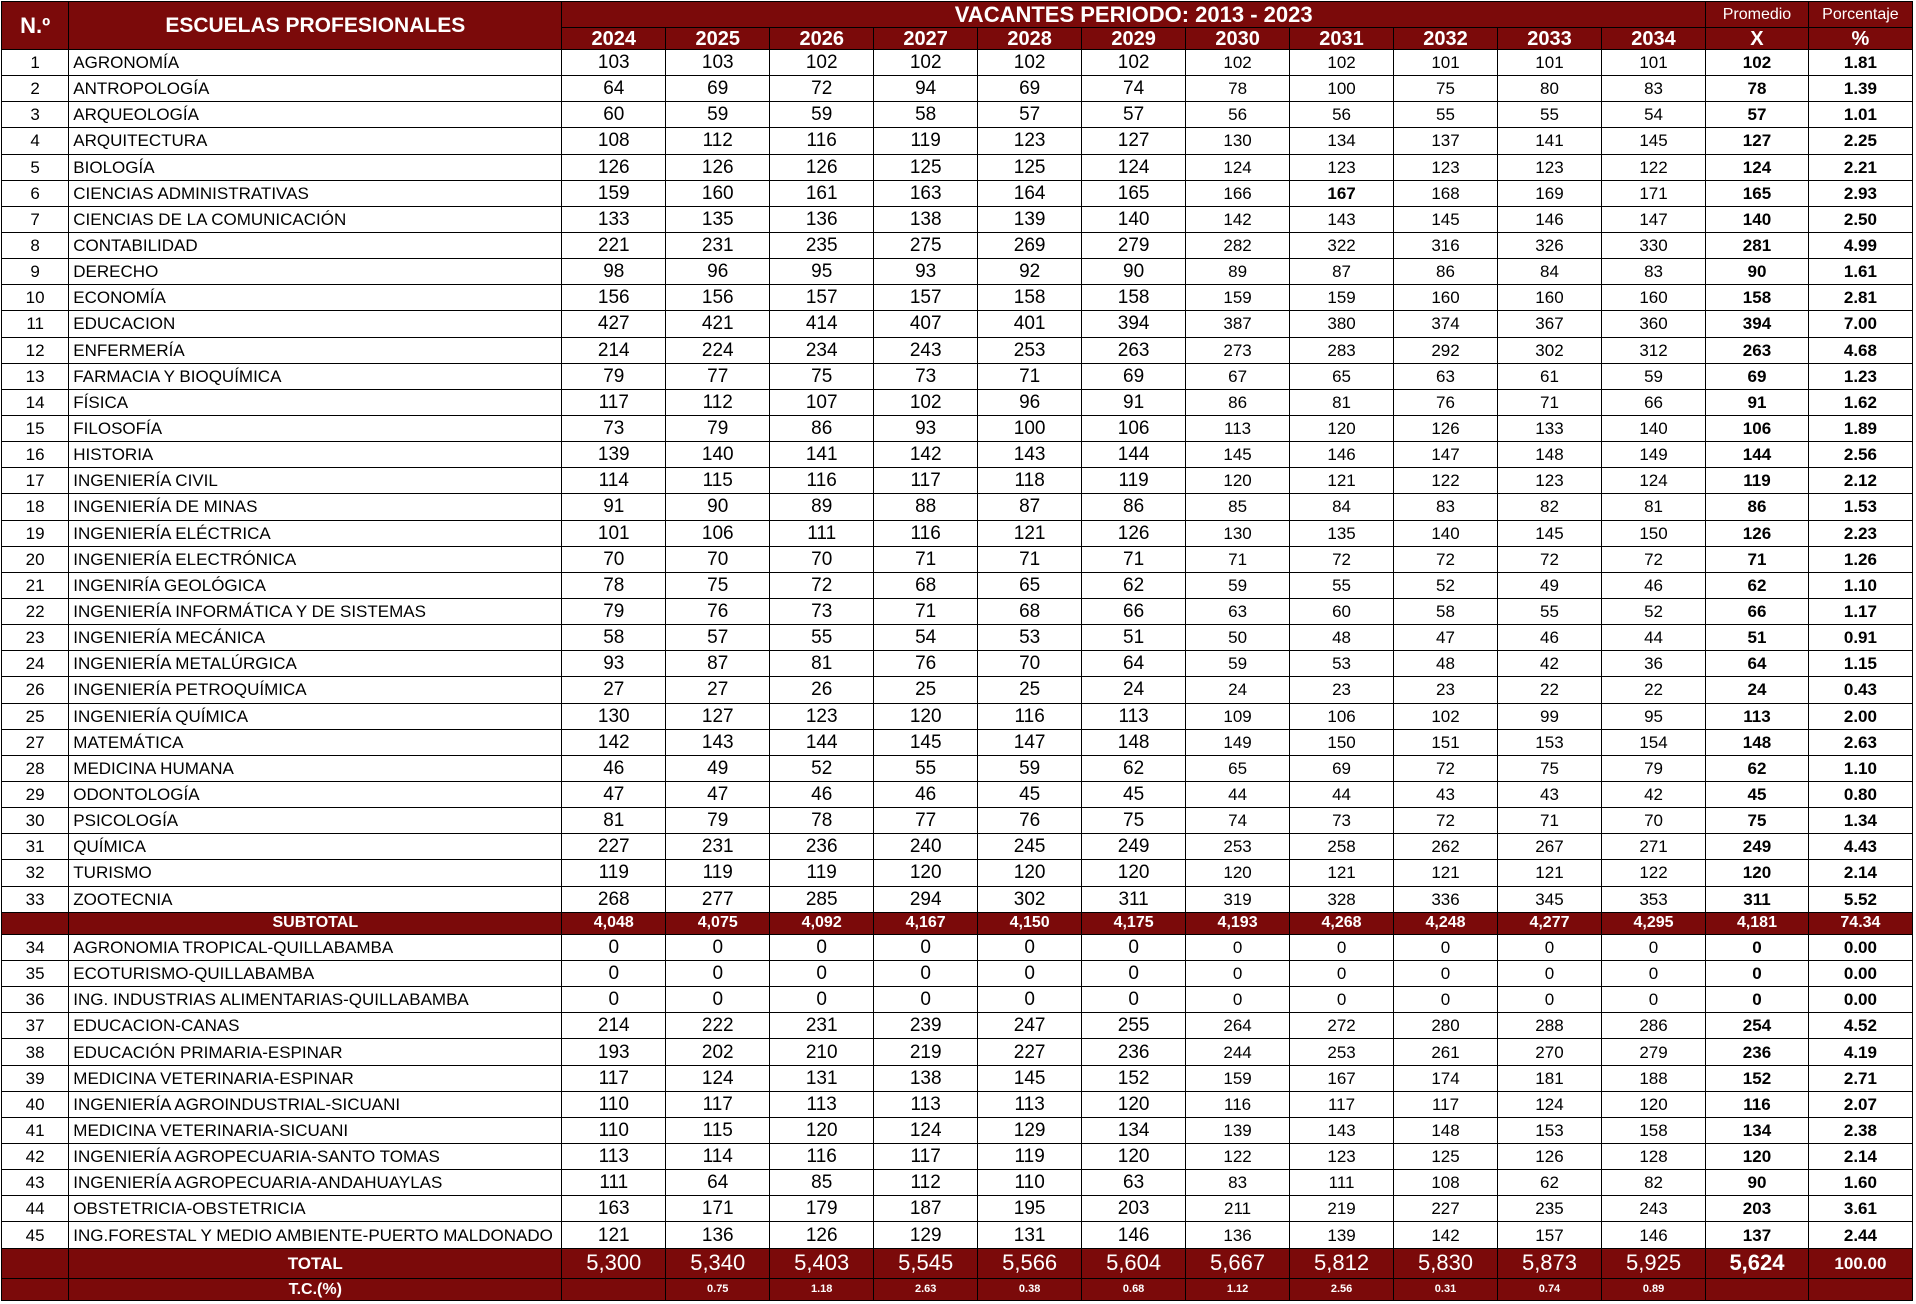  What do you see at coordinates (1445, 1183) in the screenshot?
I see `vacancy-value: 108` at bounding box center [1445, 1183].